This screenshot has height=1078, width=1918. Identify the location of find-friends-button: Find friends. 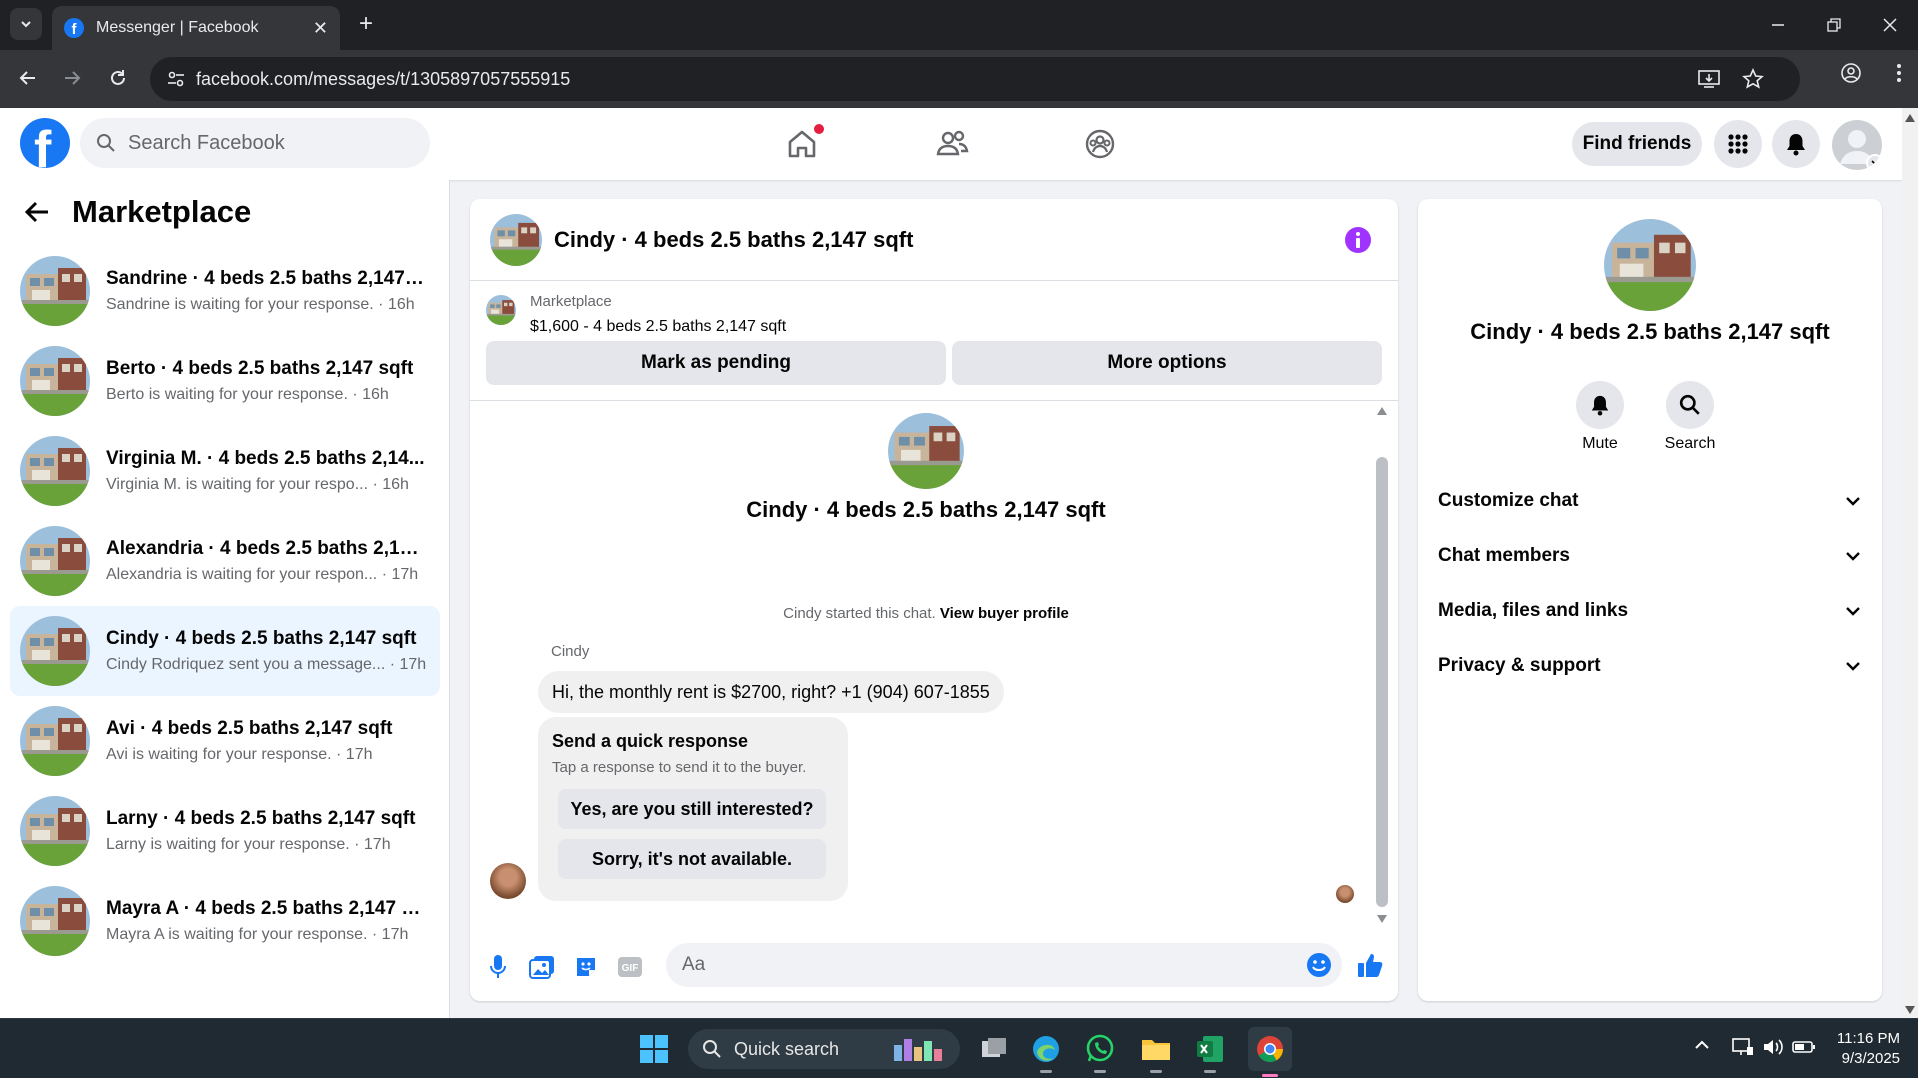
(1637, 144).